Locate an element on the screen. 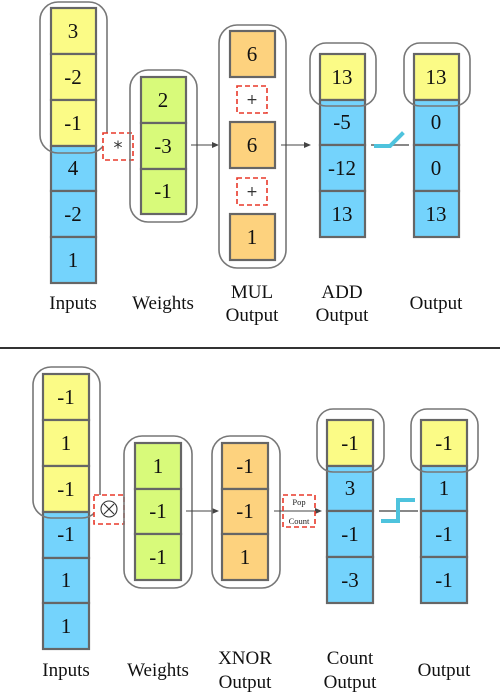 The image size is (502, 694). top-input-value: -1 is located at coordinates (73, 123).